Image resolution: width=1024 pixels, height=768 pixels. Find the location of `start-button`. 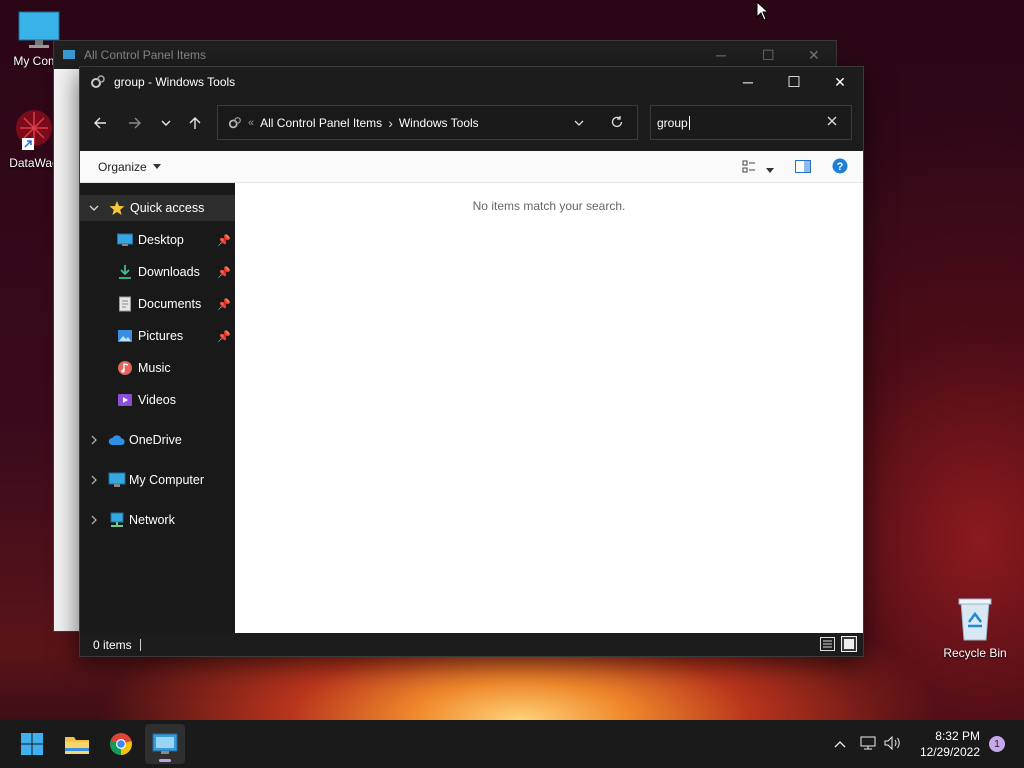

start-button is located at coordinates (32, 744).